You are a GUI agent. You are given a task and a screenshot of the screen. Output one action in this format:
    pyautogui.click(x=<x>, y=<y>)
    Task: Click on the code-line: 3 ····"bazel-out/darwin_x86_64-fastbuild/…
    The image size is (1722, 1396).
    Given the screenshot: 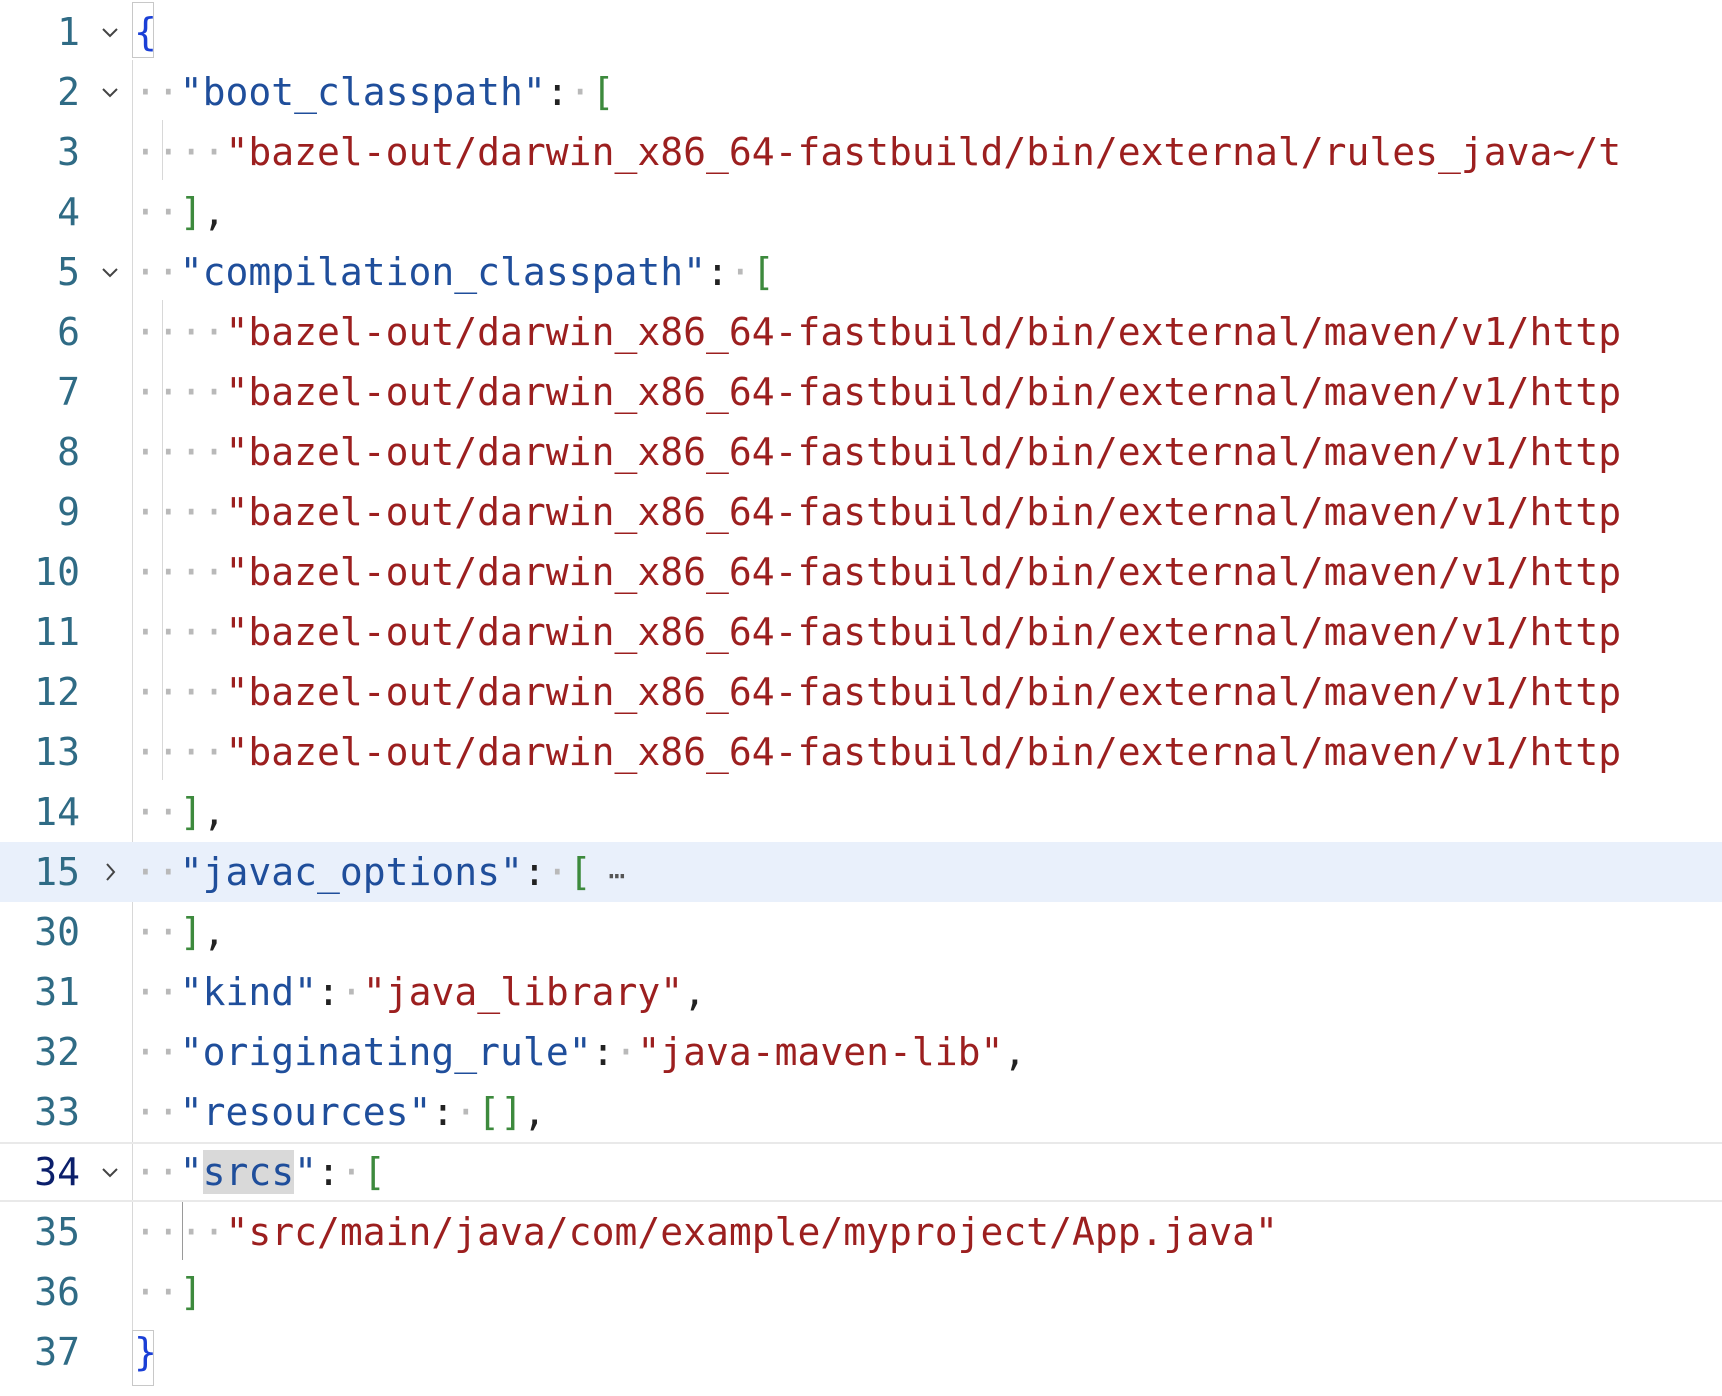 What is the action you would take?
    pyautogui.click(x=861, y=152)
    